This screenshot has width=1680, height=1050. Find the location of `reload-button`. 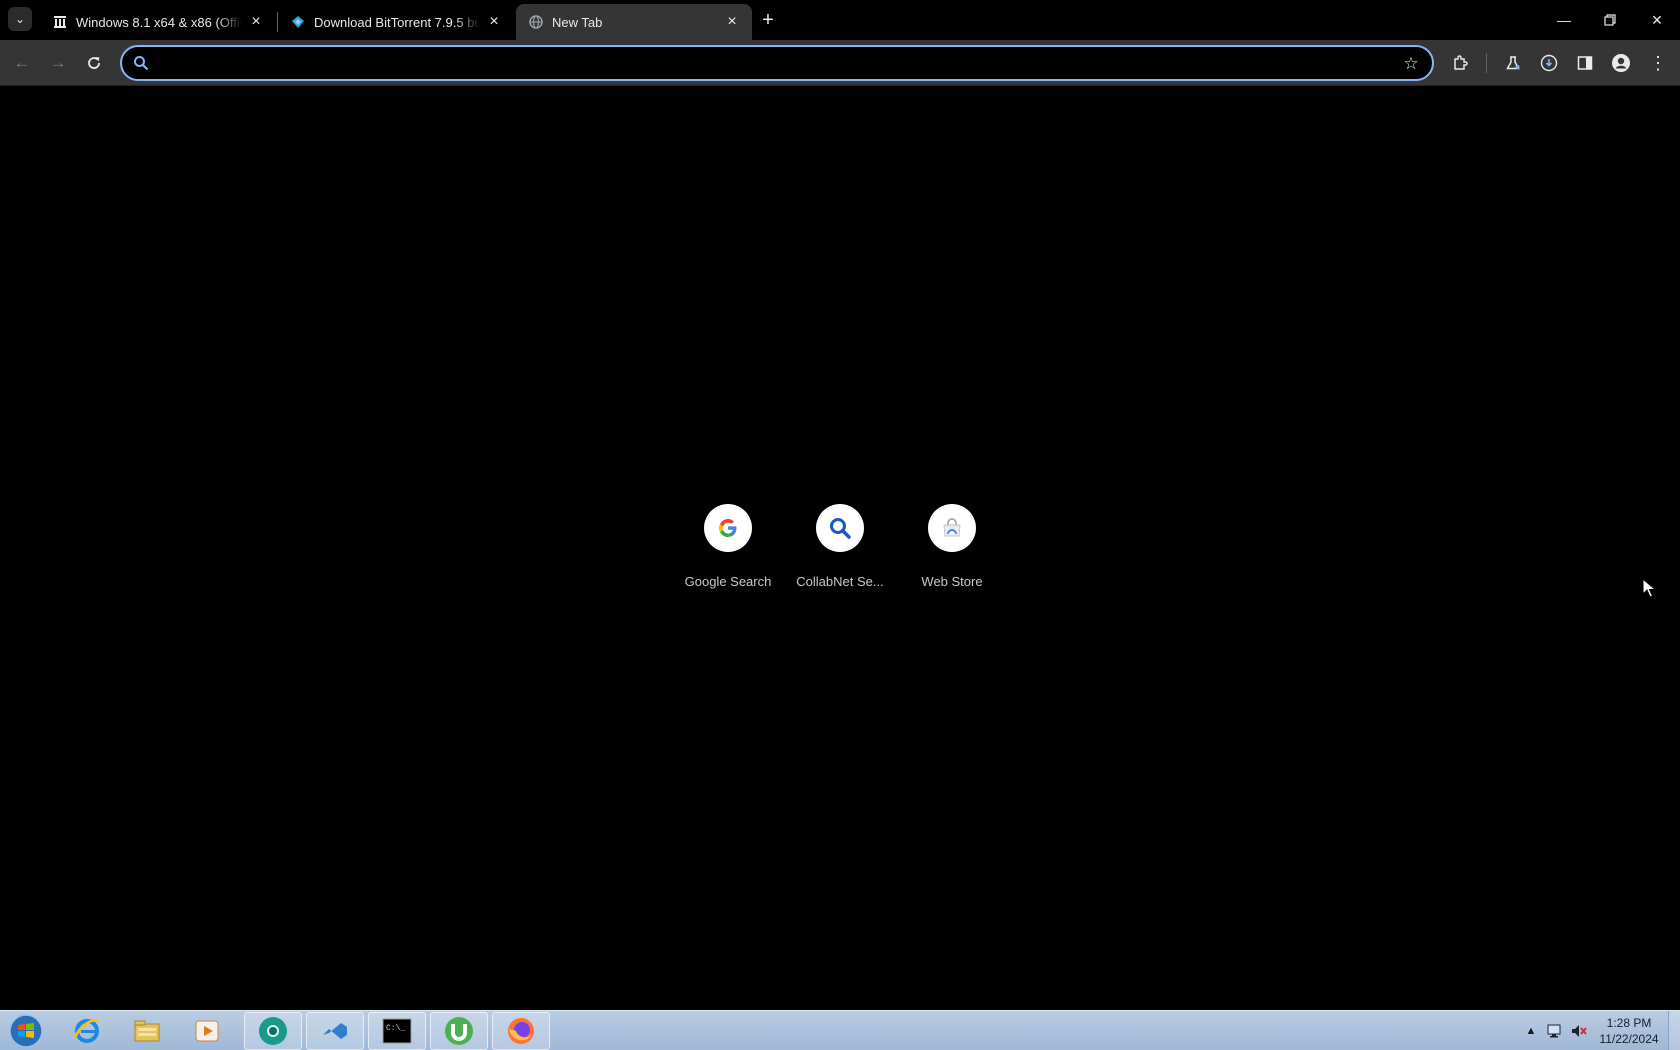

reload-button is located at coordinates (94, 63).